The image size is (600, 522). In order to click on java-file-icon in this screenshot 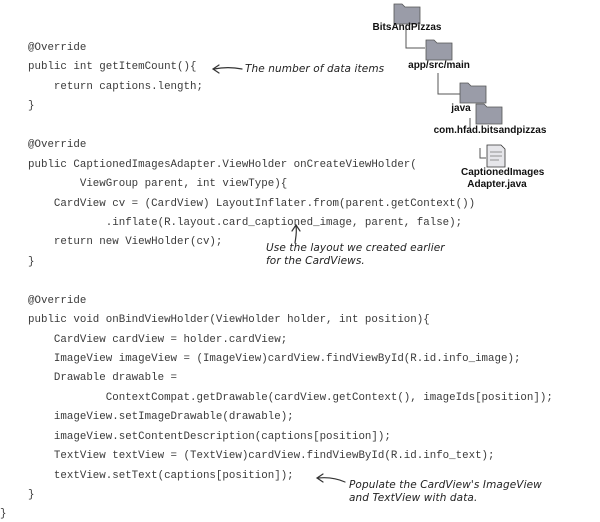, I will do `click(496, 156)`.